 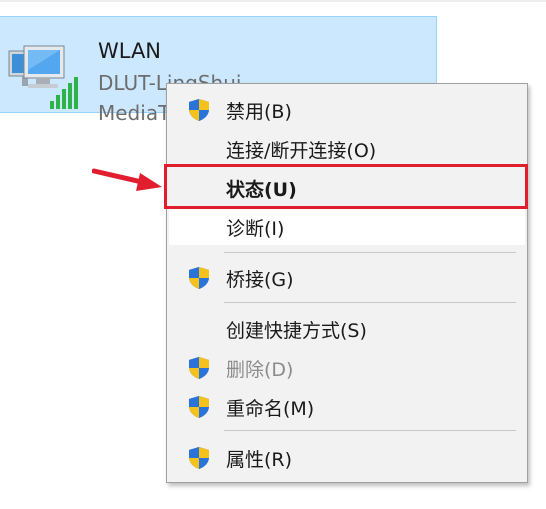 I want to click on annotation-highlight-box, so click(x=346, y=186).